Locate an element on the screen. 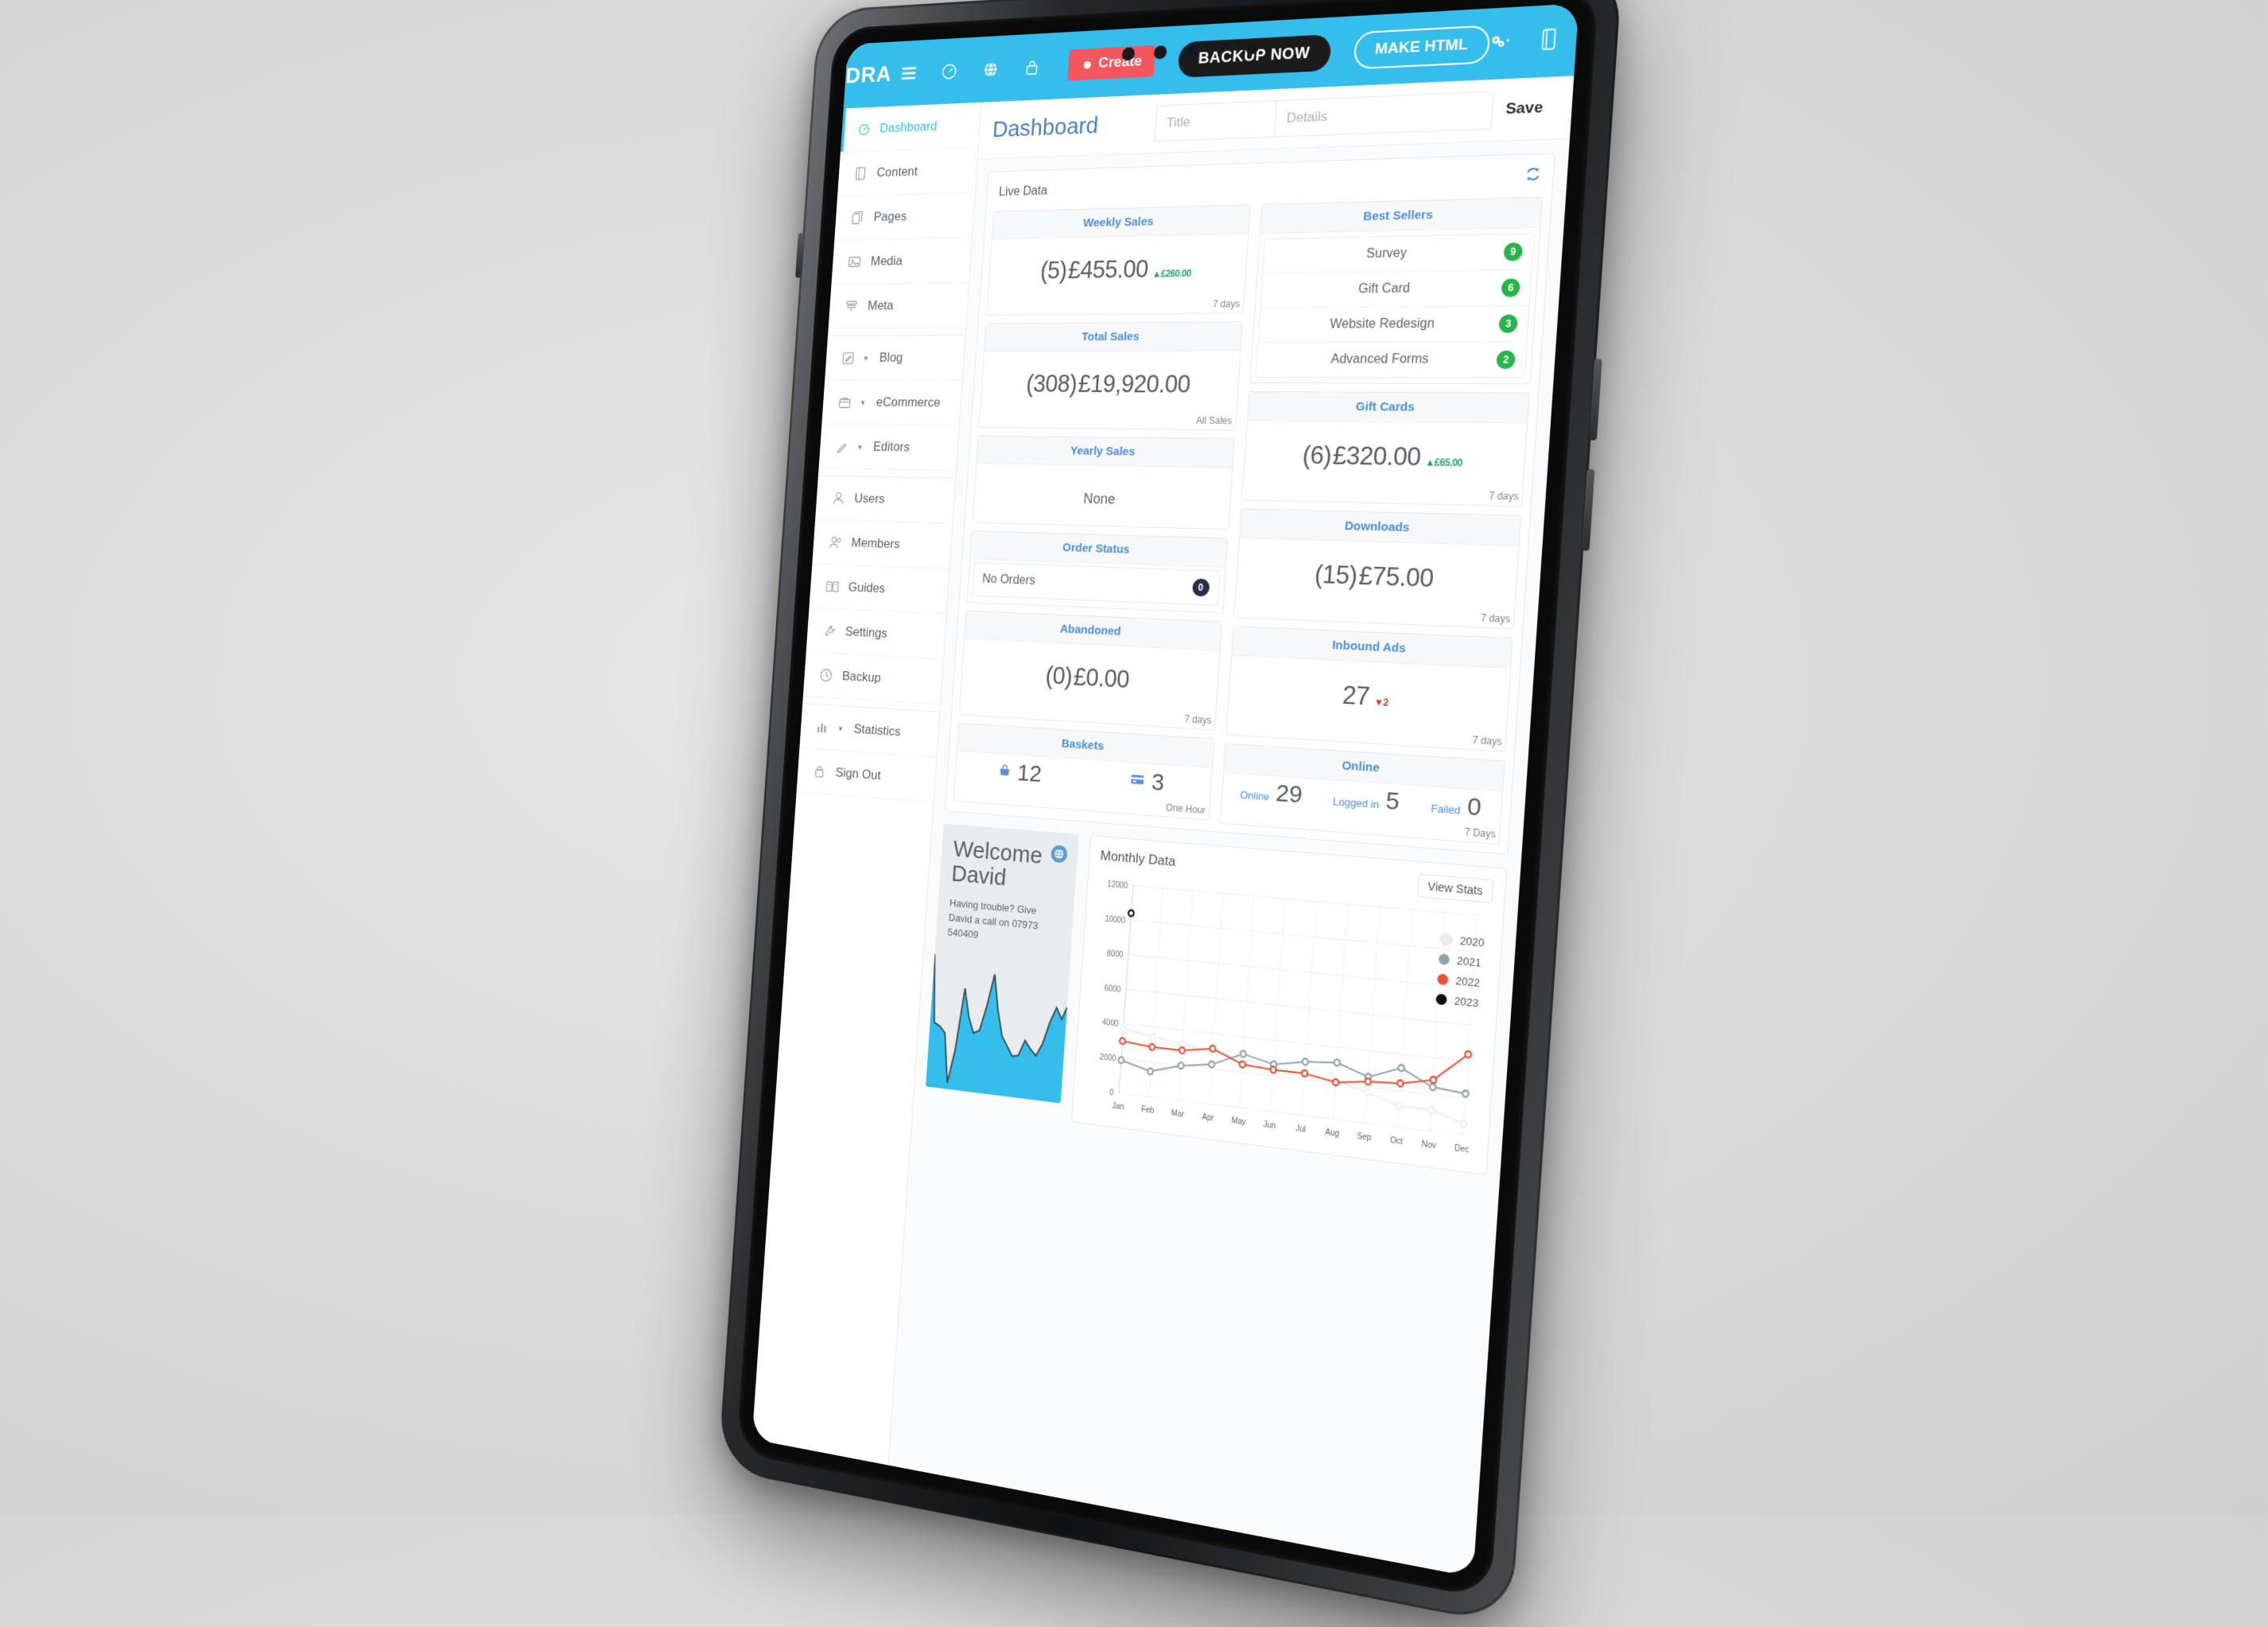  svg-text: Dec is located at coordinates (1462, 1149).